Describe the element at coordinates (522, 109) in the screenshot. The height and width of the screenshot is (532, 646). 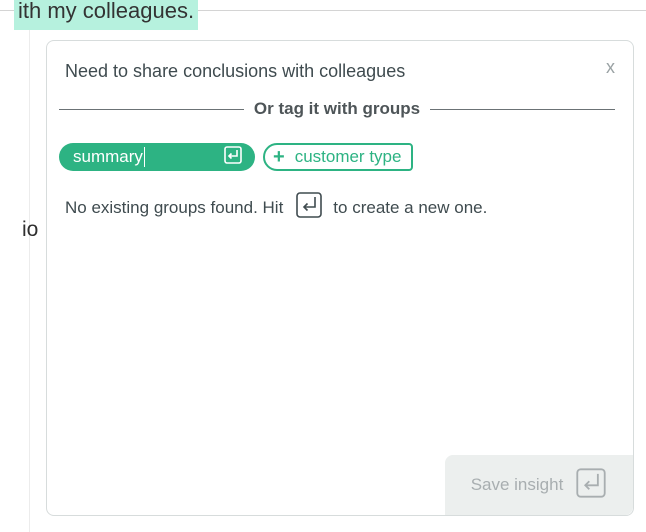
I see `divider-line-right` at that location.